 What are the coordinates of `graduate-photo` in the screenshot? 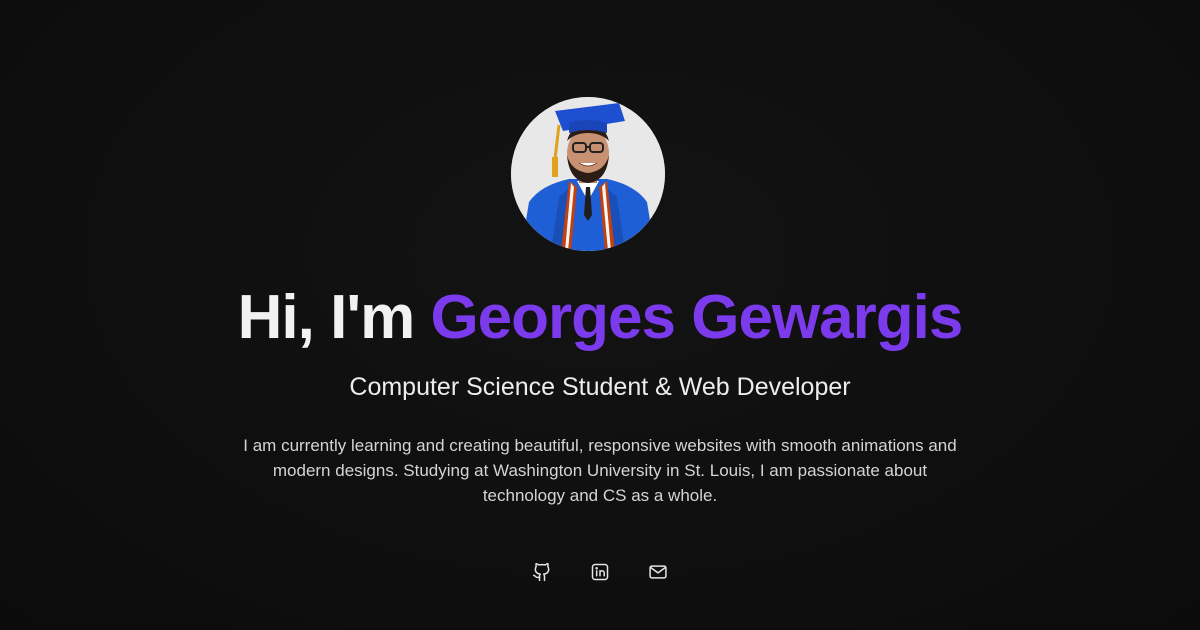 It's located at (588, 174).